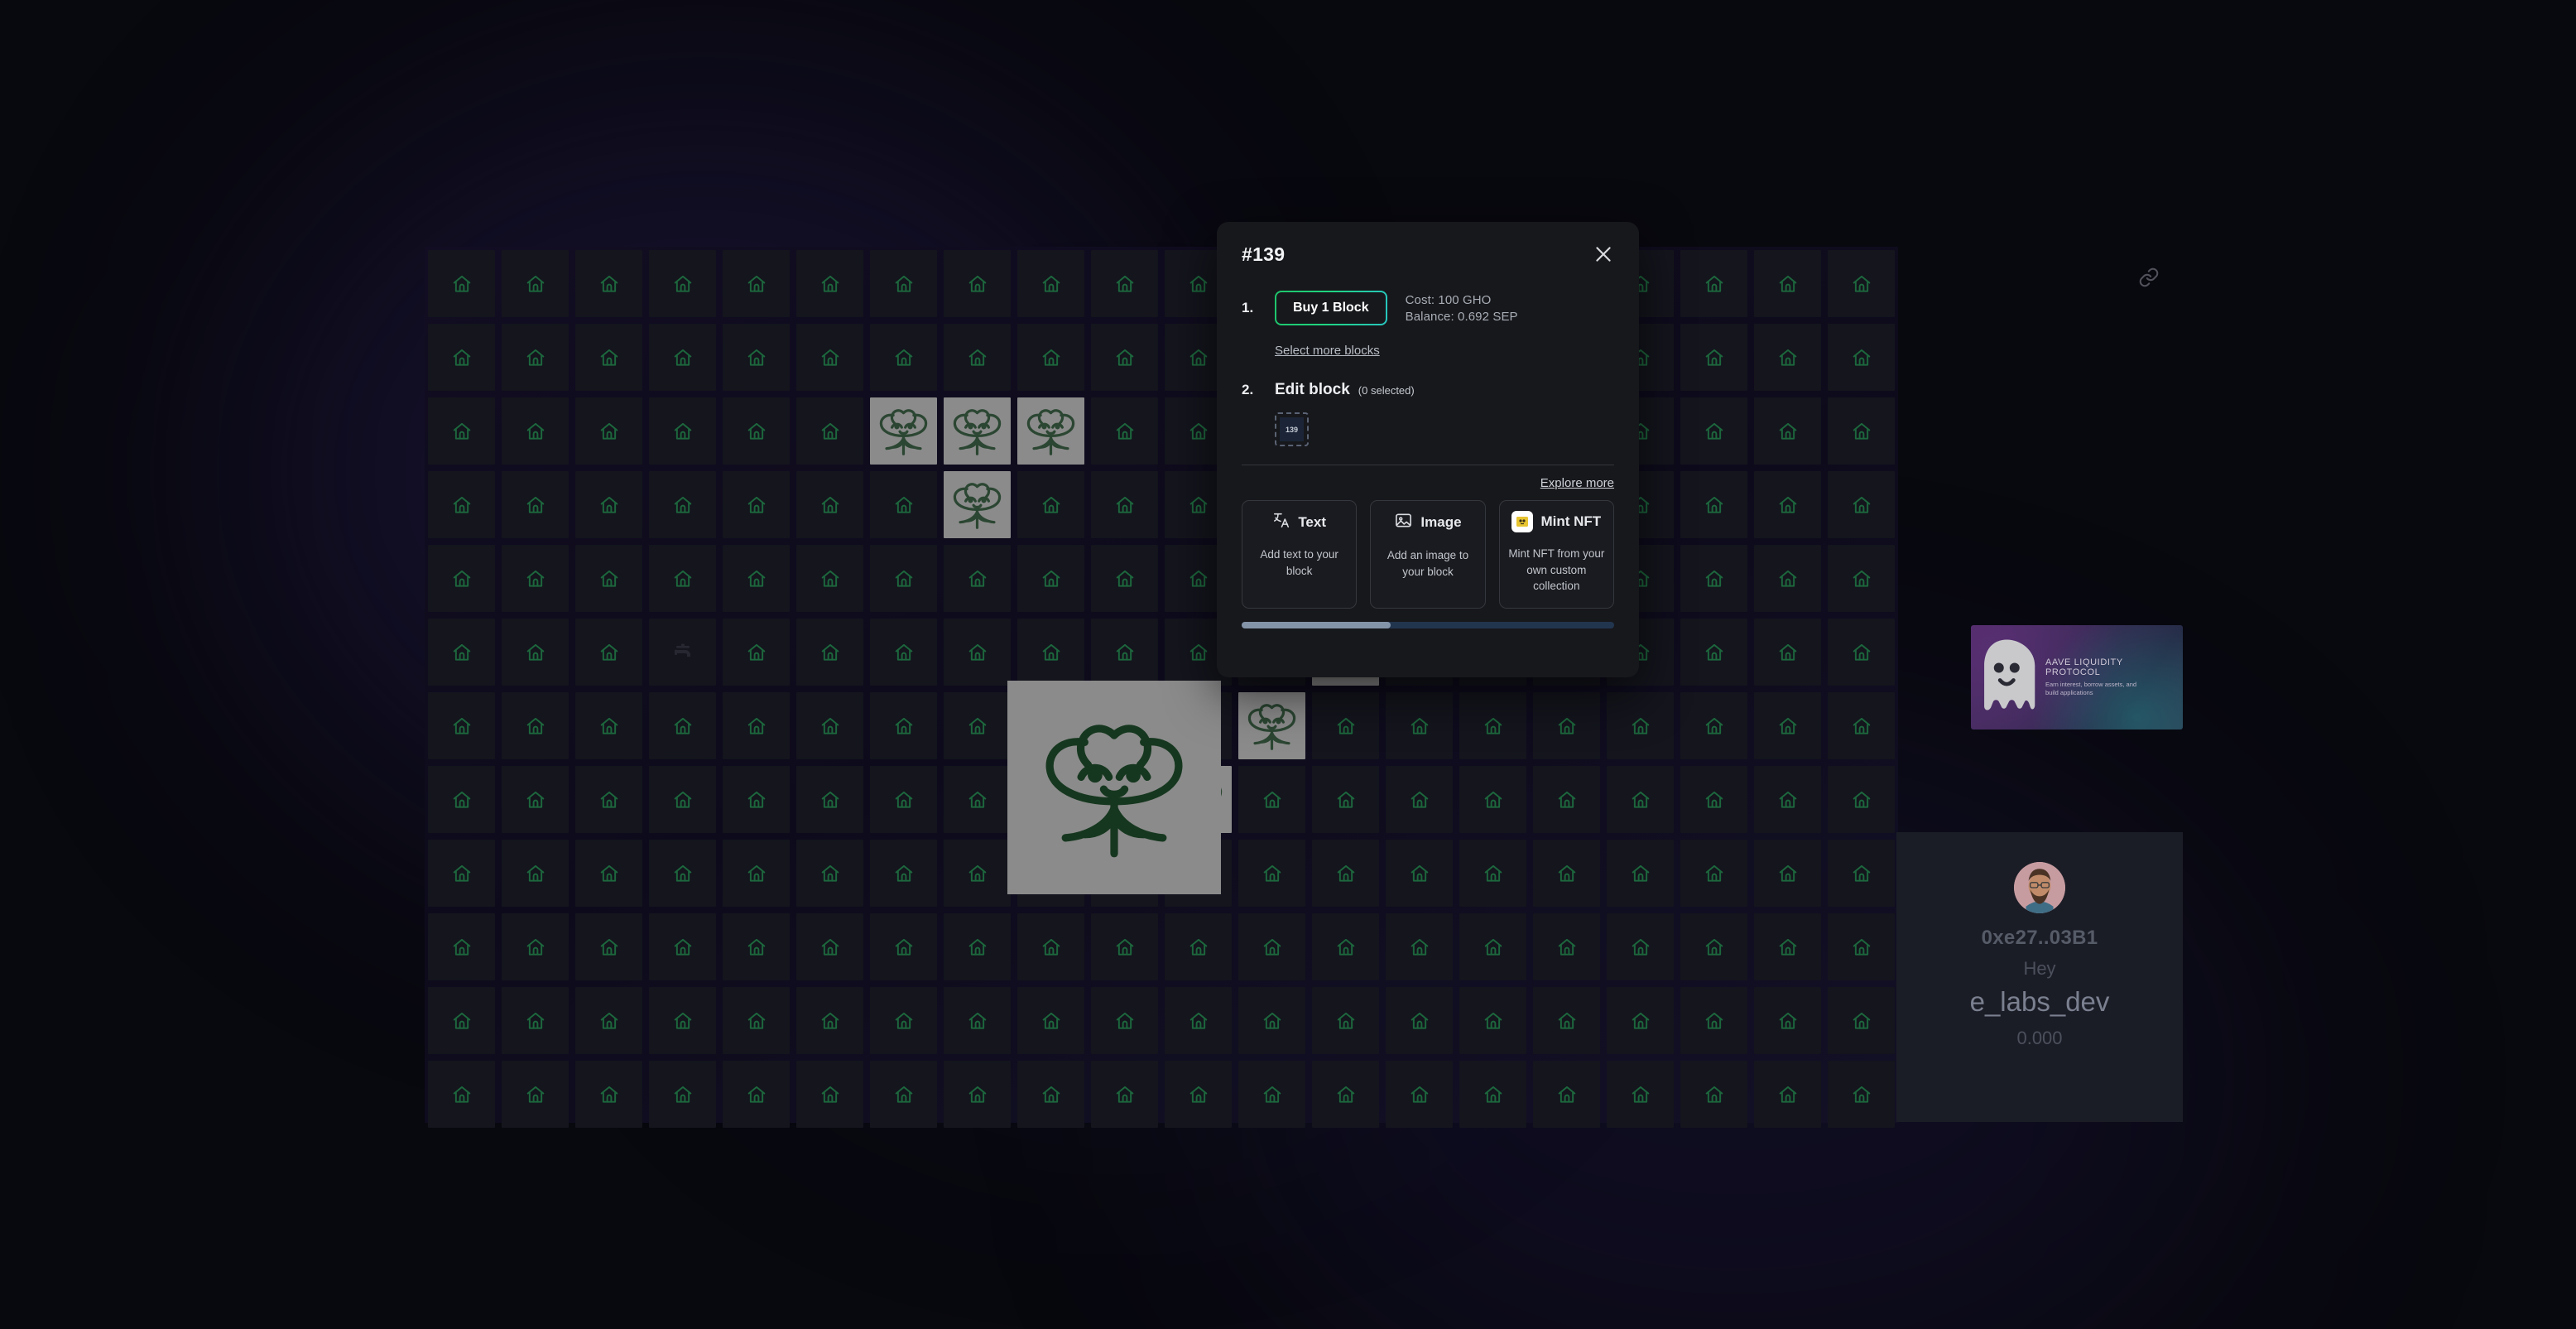  Describe the element at coordinates (1331, 308) in the screenshot. I see `buy-block-button: Buy 1 Block` at that location.